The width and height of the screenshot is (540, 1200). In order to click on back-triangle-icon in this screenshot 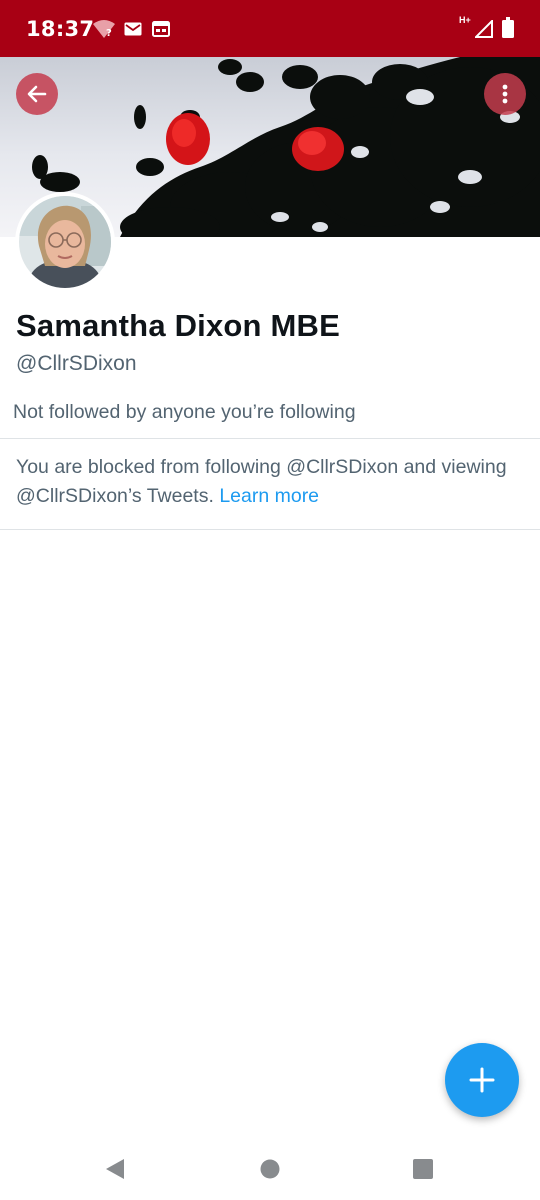, I will do `click(115, 1169)`.